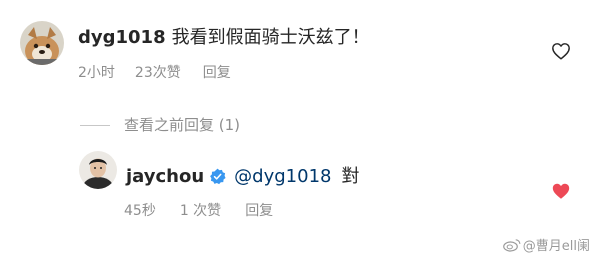 This screenshot has width=600, height=258. Describe the element at coordinates (556, 246) in the screenshot. I see `watermark-text: @曹月ell阑` at that location.